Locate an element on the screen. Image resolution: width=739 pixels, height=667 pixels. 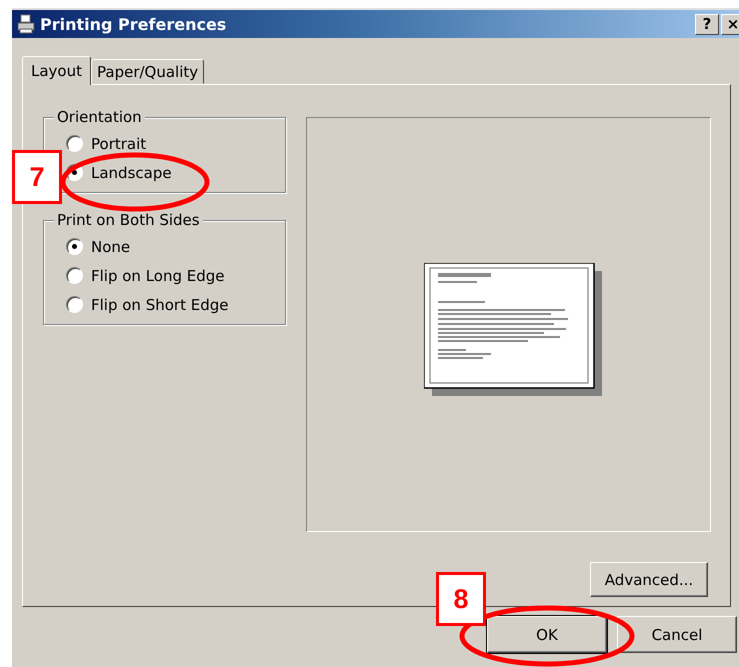
radio-label: Portrait is located at coordinates (118, 144).